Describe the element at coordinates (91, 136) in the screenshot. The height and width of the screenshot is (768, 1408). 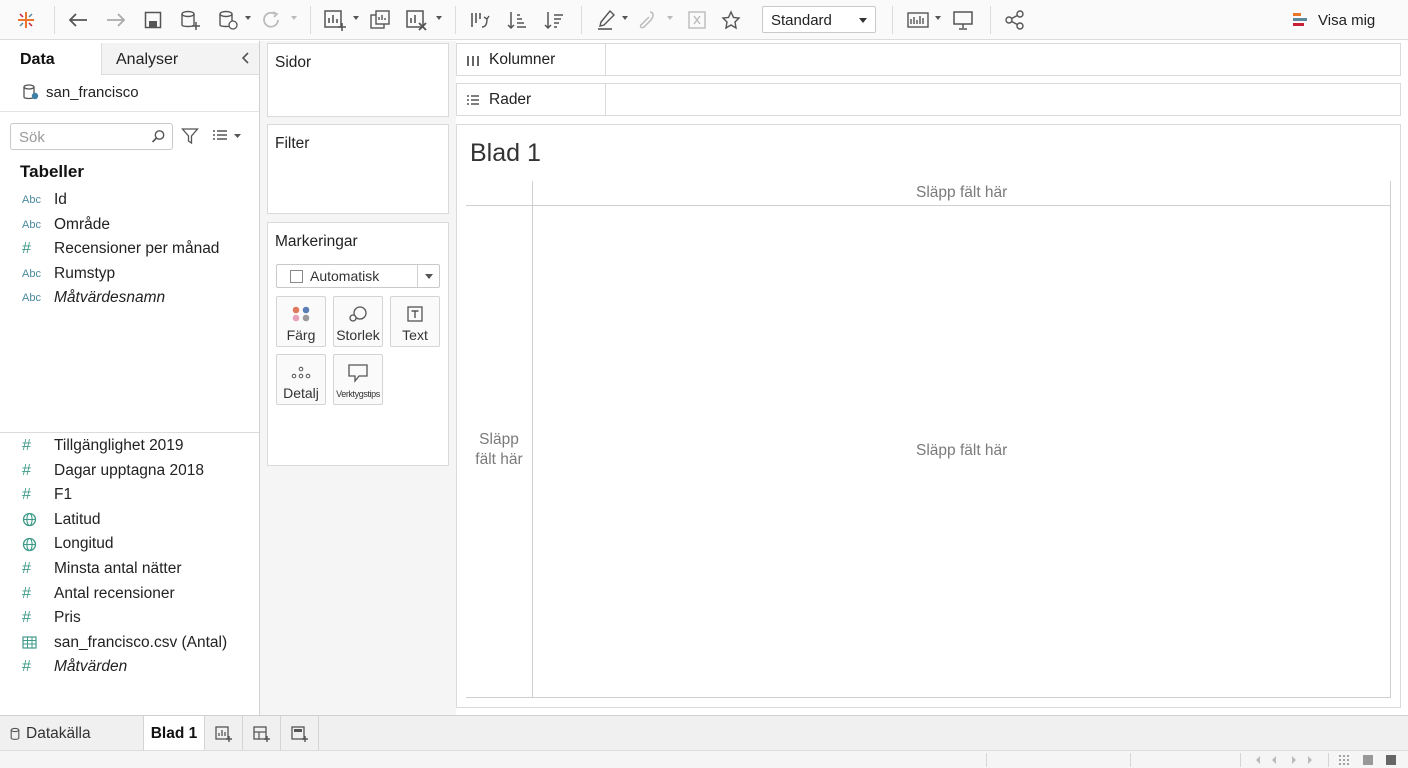
I see `field-search-input: Sök` at that location.